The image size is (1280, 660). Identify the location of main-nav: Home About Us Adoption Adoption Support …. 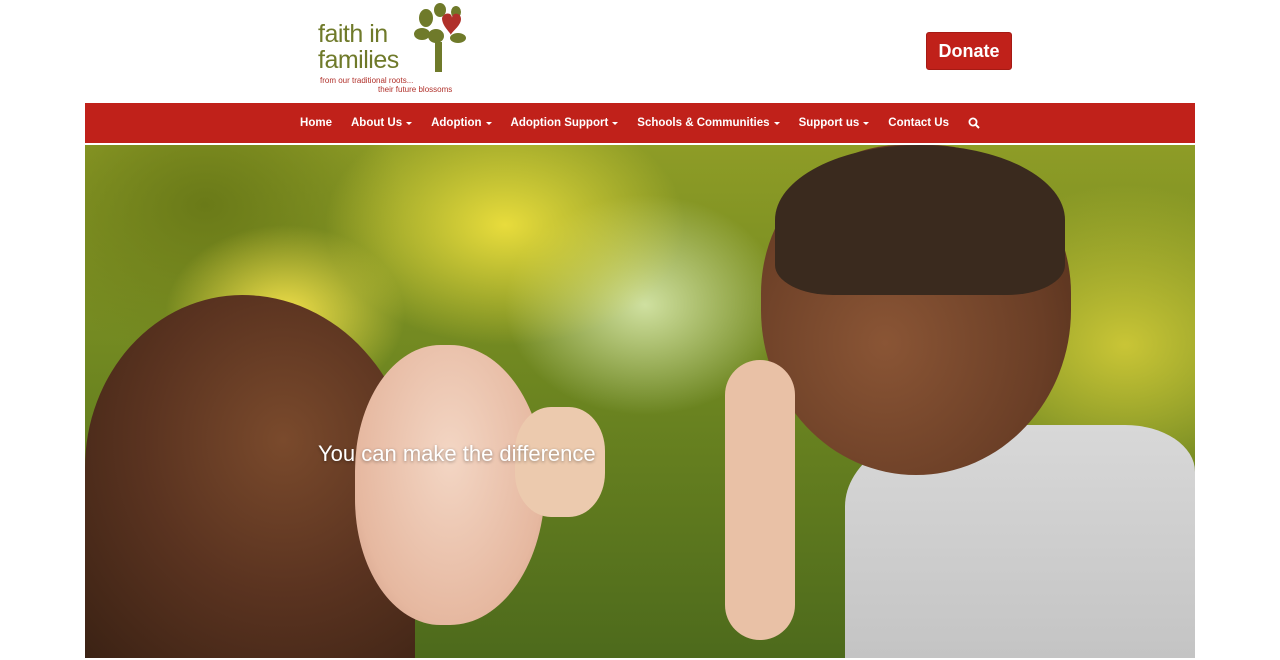
(640, 123).